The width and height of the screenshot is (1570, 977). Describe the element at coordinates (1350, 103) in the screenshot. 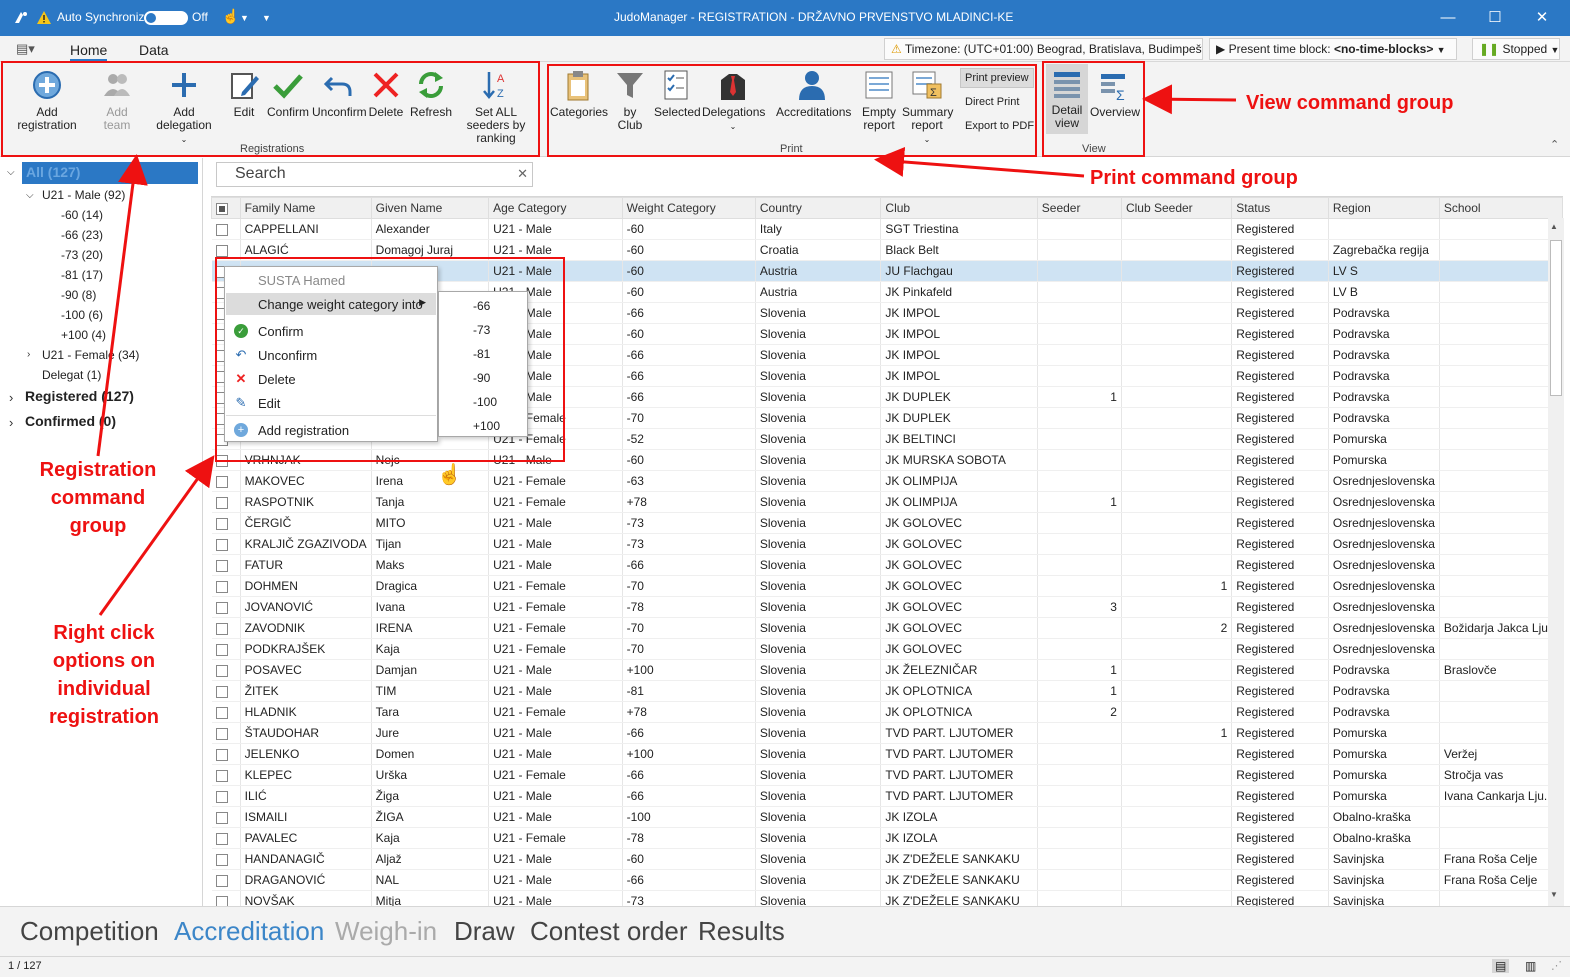

I see `view-annotation: View command group` at that location.